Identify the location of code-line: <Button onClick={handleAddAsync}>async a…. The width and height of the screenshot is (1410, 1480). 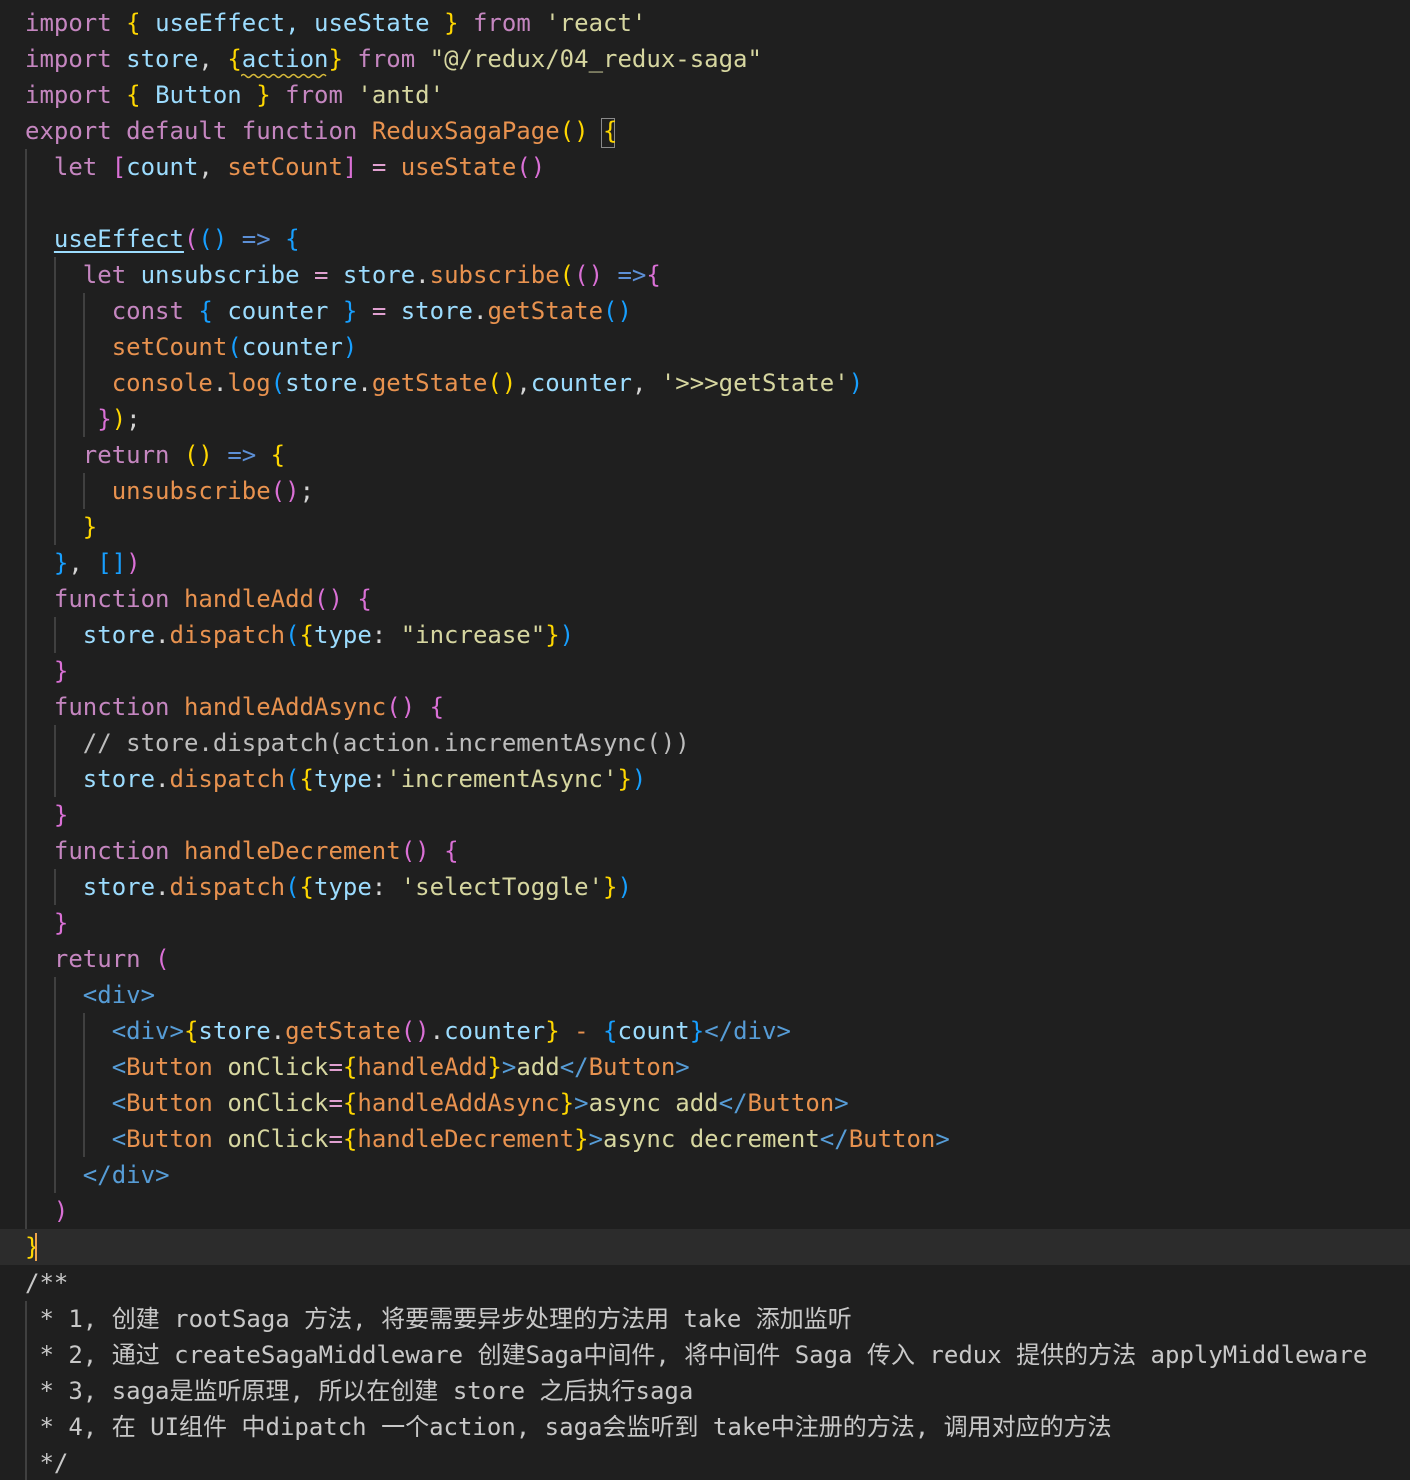
(437, 1103).